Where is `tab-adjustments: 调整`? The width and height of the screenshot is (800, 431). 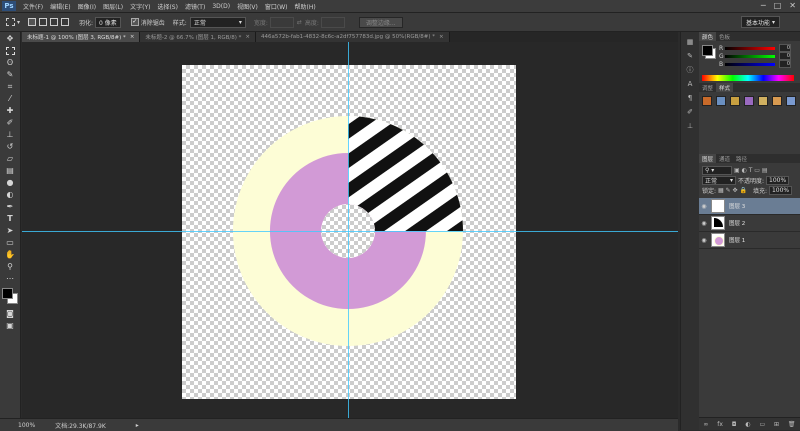
tab-adjustments: 调整 is located at coordinates (707, 87).